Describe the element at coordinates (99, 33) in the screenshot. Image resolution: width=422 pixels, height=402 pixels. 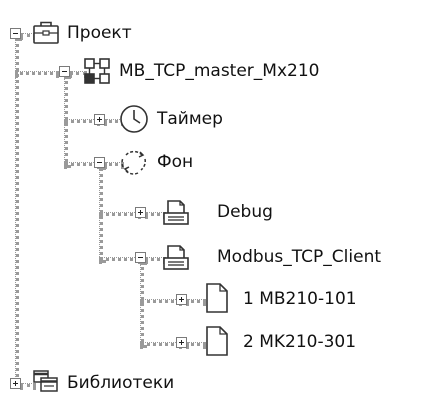
I see `tree-node-label: Проект` at that location.